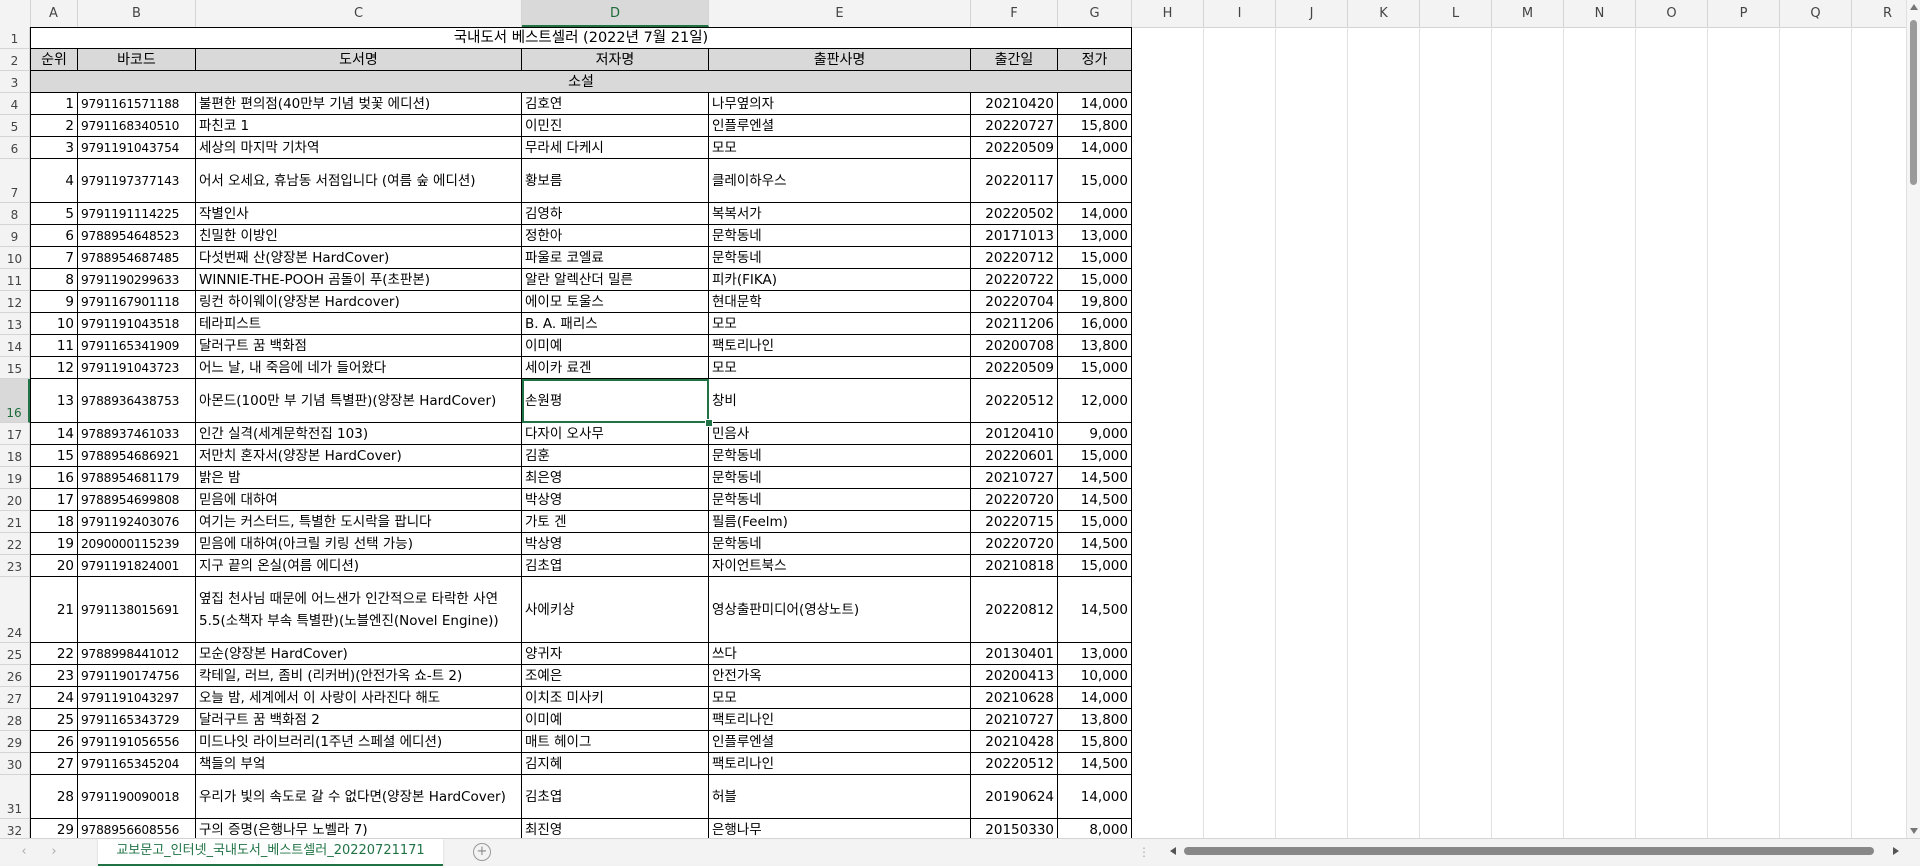  What do you see at coordinates (1095, 60) in the screenshot?
I see `header-cell-g: 정가` at bounding box center [1095, 60].